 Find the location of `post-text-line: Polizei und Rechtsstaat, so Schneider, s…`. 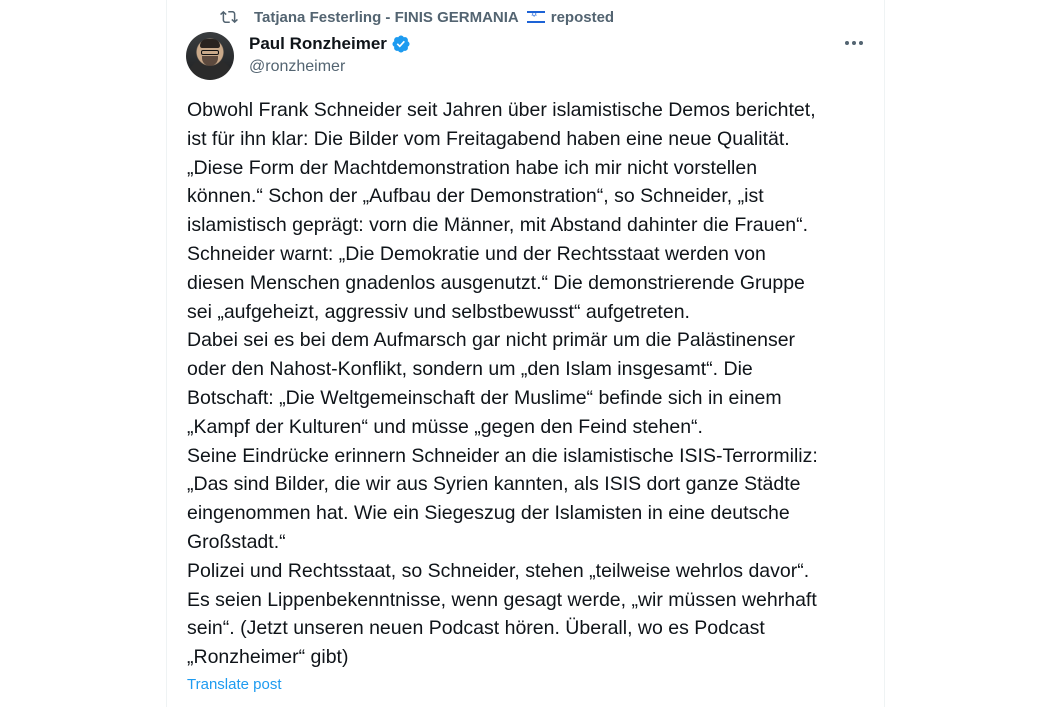

post-text-line: Polizei und Rechtsstaat, so Schneider, s… is located at coordinates (498, 570).